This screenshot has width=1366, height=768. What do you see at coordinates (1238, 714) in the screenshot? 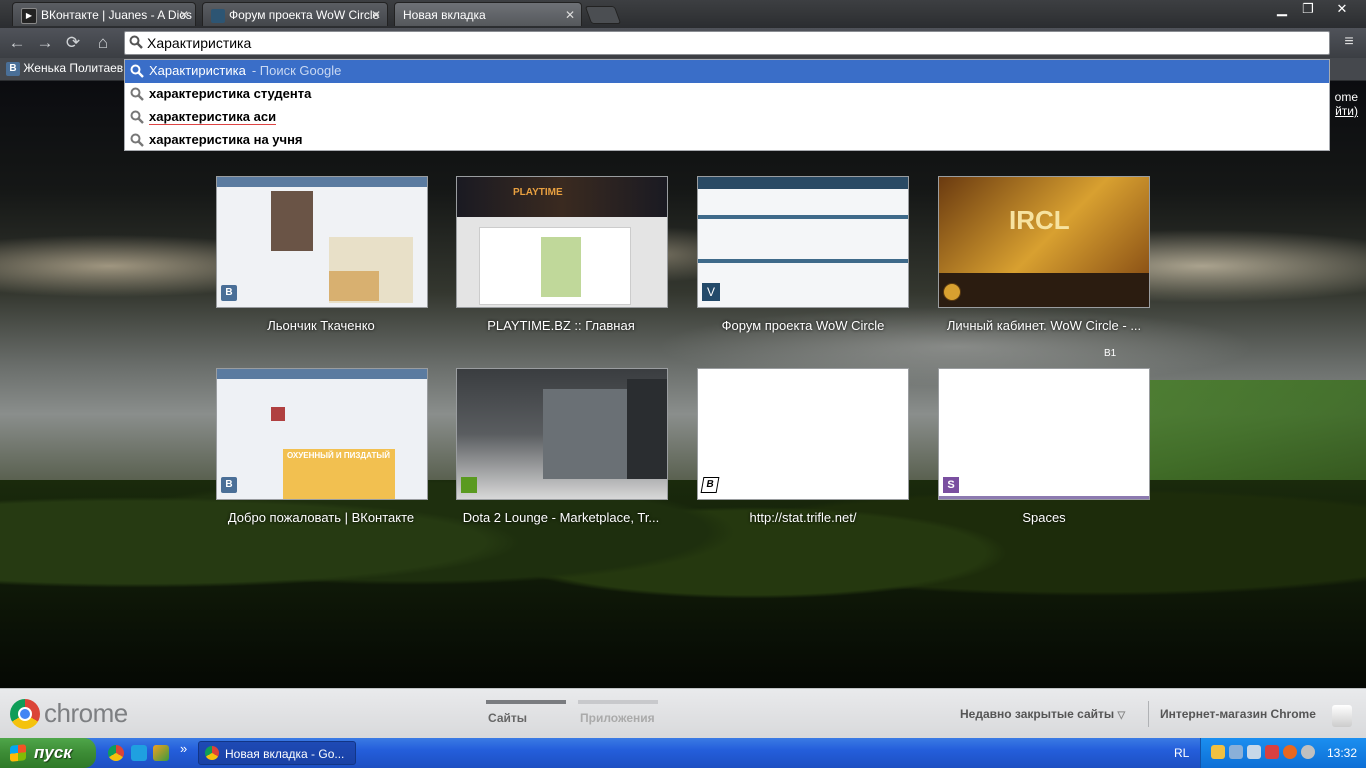
I see `webstore-link: Интернет-магазин Chrome` at bounding box center [1238, 714].